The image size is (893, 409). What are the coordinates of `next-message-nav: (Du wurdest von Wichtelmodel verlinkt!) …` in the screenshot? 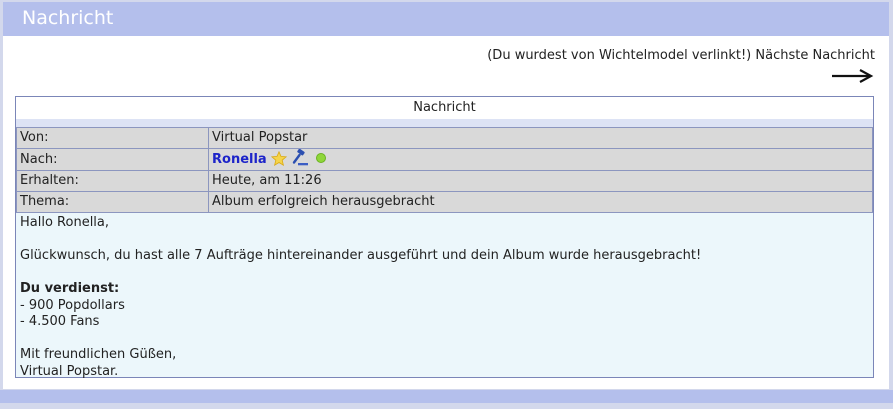 It's located at (681, 65).